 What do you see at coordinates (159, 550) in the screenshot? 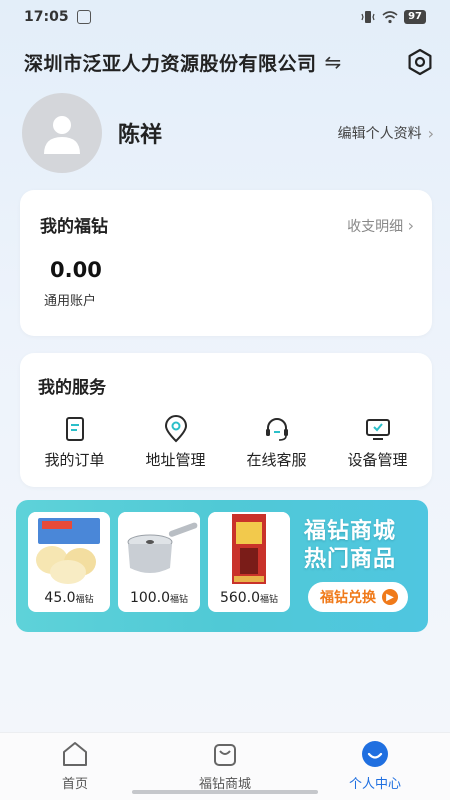
I see `product-image-pot` at bounding box center [159, 550].